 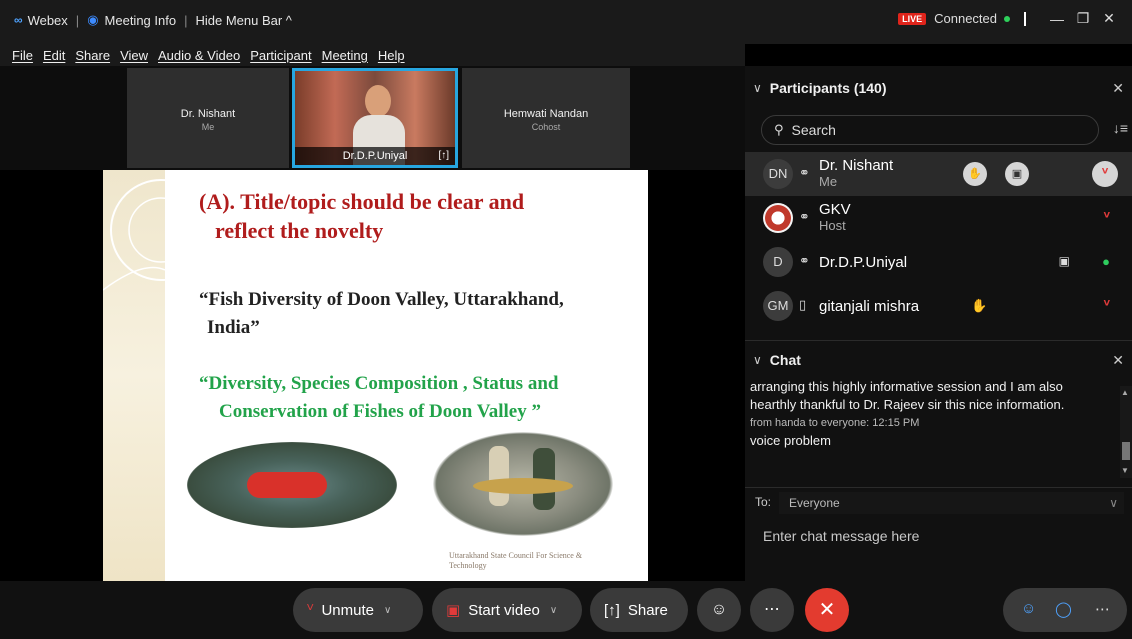 I want to click on reactions-icon: ☺, so click(x=719, y=610).